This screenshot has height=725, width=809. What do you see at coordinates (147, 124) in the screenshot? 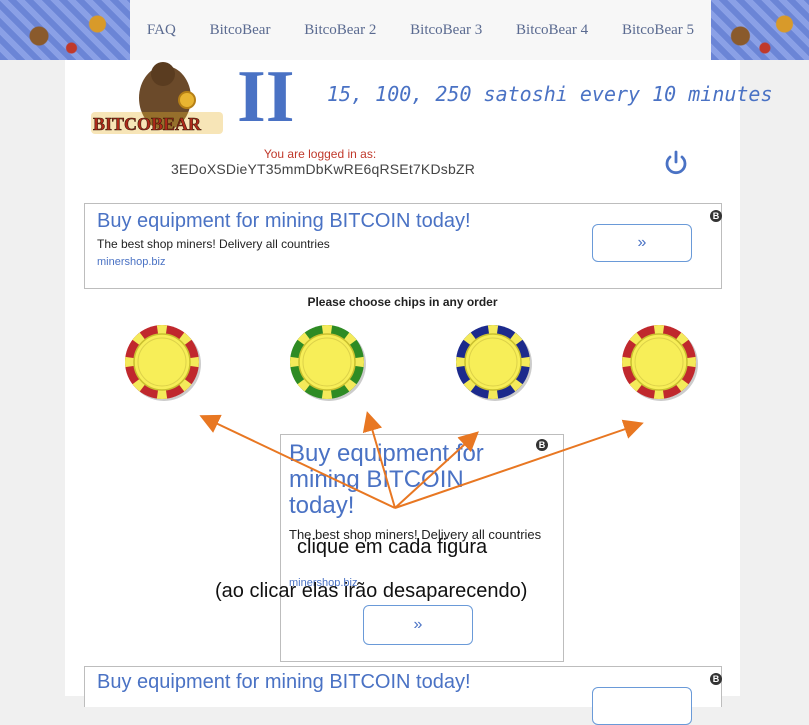
I see `logo-text: BITCOBEAR` at bounding box center [147, 124].